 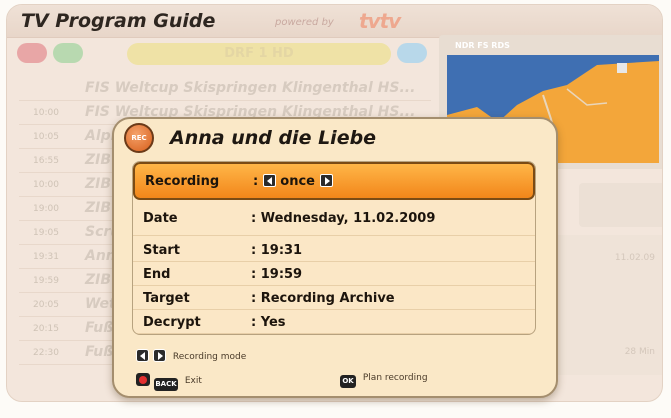 I want to click on red-color-key, so click(x=32, y=53).